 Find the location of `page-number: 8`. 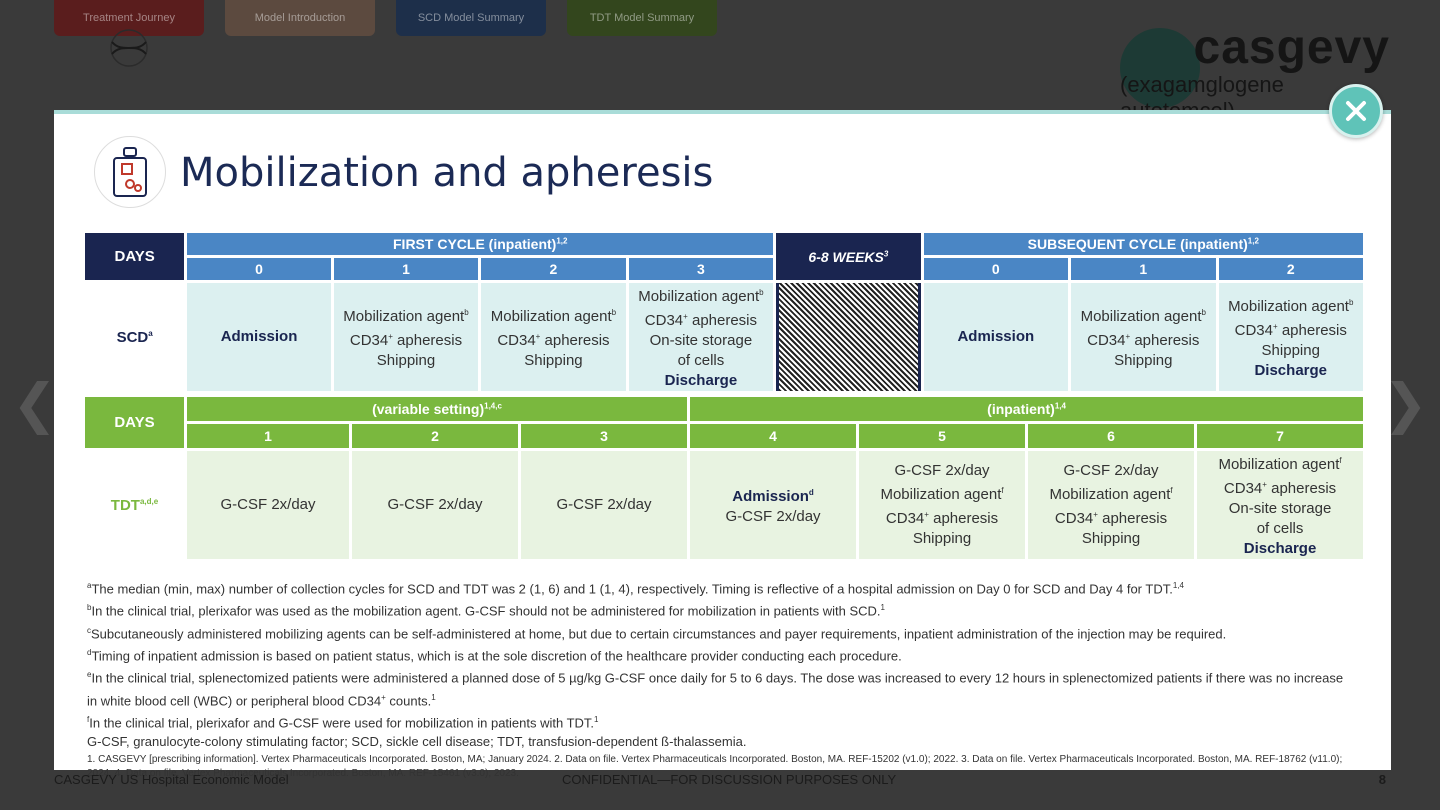

page-number: 8 is located at coordinates (1382, 779).